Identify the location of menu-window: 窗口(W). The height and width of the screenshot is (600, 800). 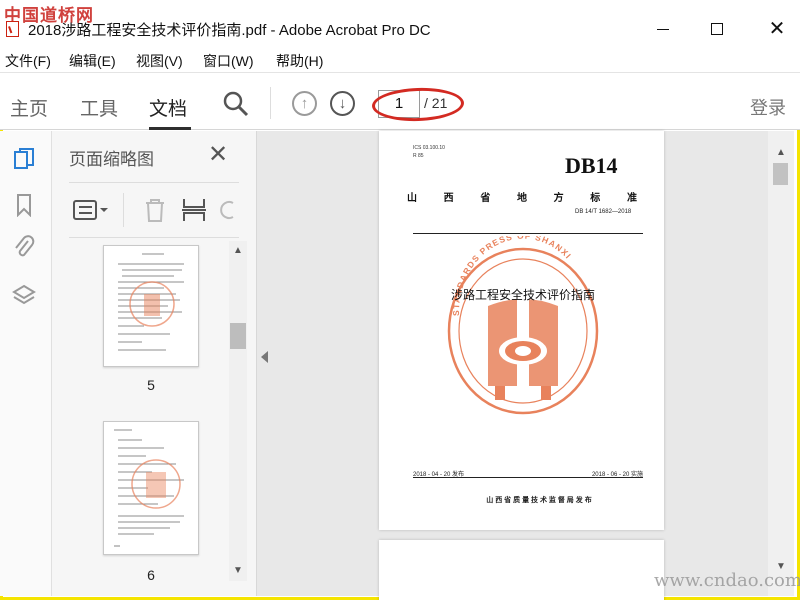
(228, 61).